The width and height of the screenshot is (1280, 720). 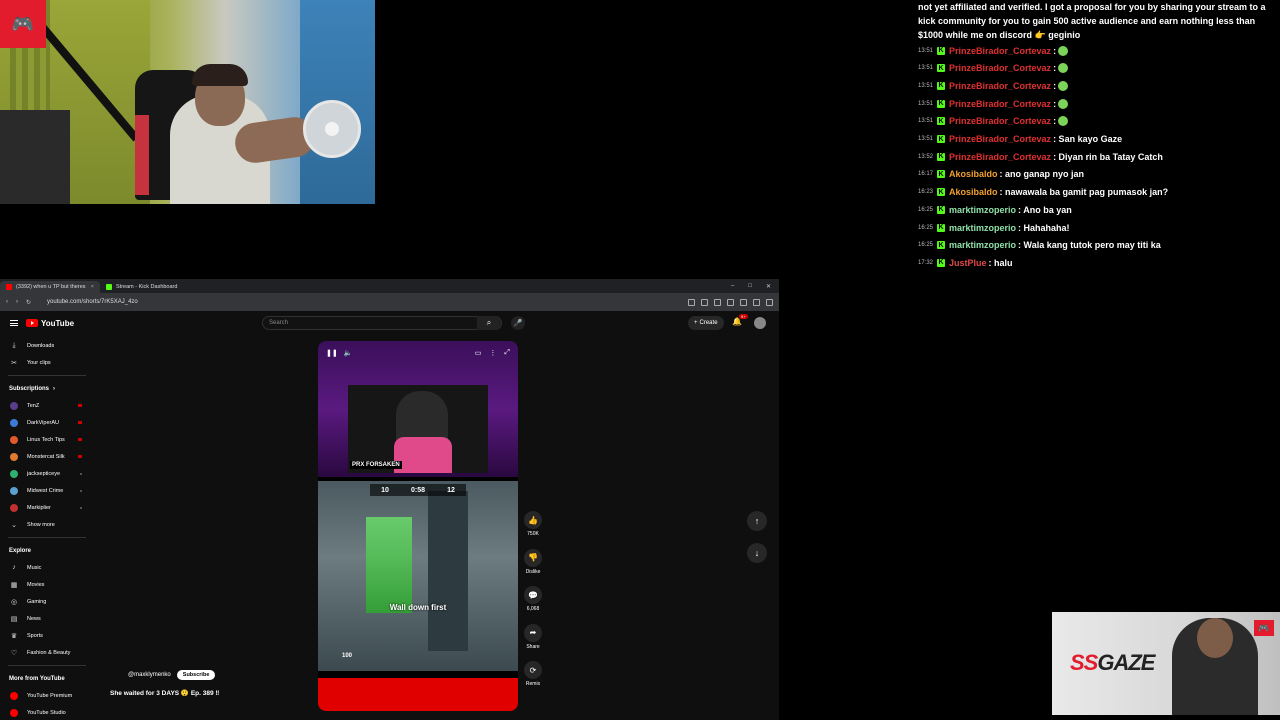 What do you see at coordinates (28, 302) in the screenshot?
I see `reload-icon: ↻` at bounding box center [28, 302].